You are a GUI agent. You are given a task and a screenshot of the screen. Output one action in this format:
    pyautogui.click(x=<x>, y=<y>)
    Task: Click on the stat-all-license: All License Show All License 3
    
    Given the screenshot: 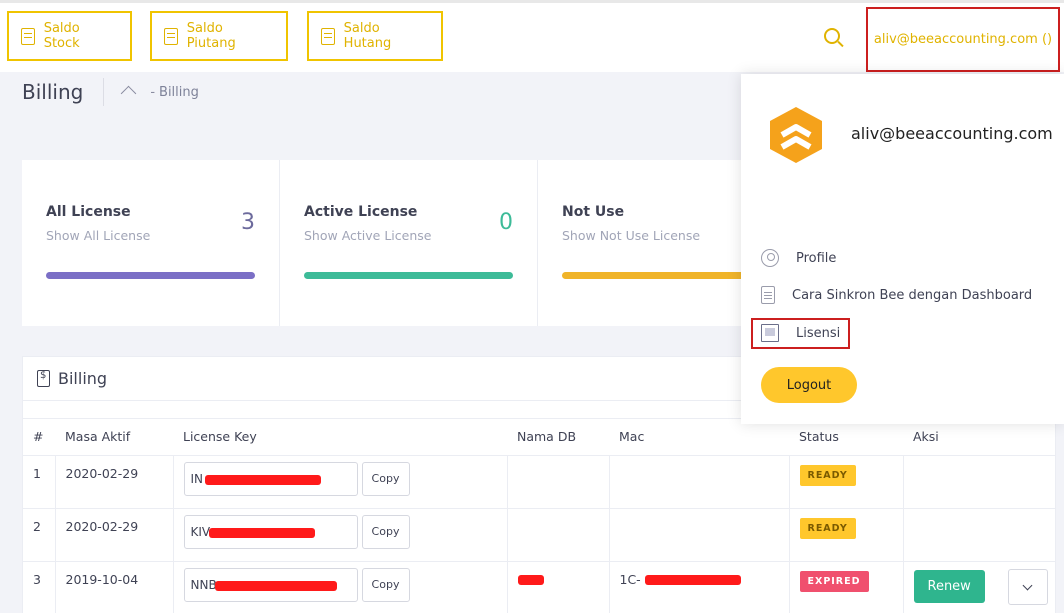 What is the action you would take?
    pyautogui.click(x=151, y=243)
    